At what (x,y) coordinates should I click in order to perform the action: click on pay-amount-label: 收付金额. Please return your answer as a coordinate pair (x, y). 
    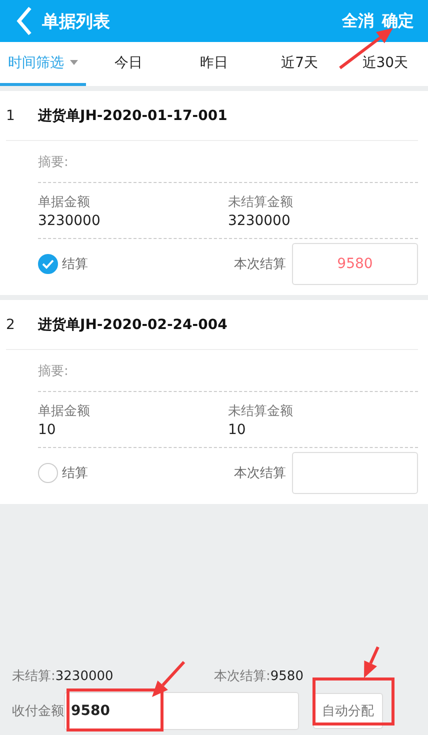
    Looking at the image, I should click on (38, 711).